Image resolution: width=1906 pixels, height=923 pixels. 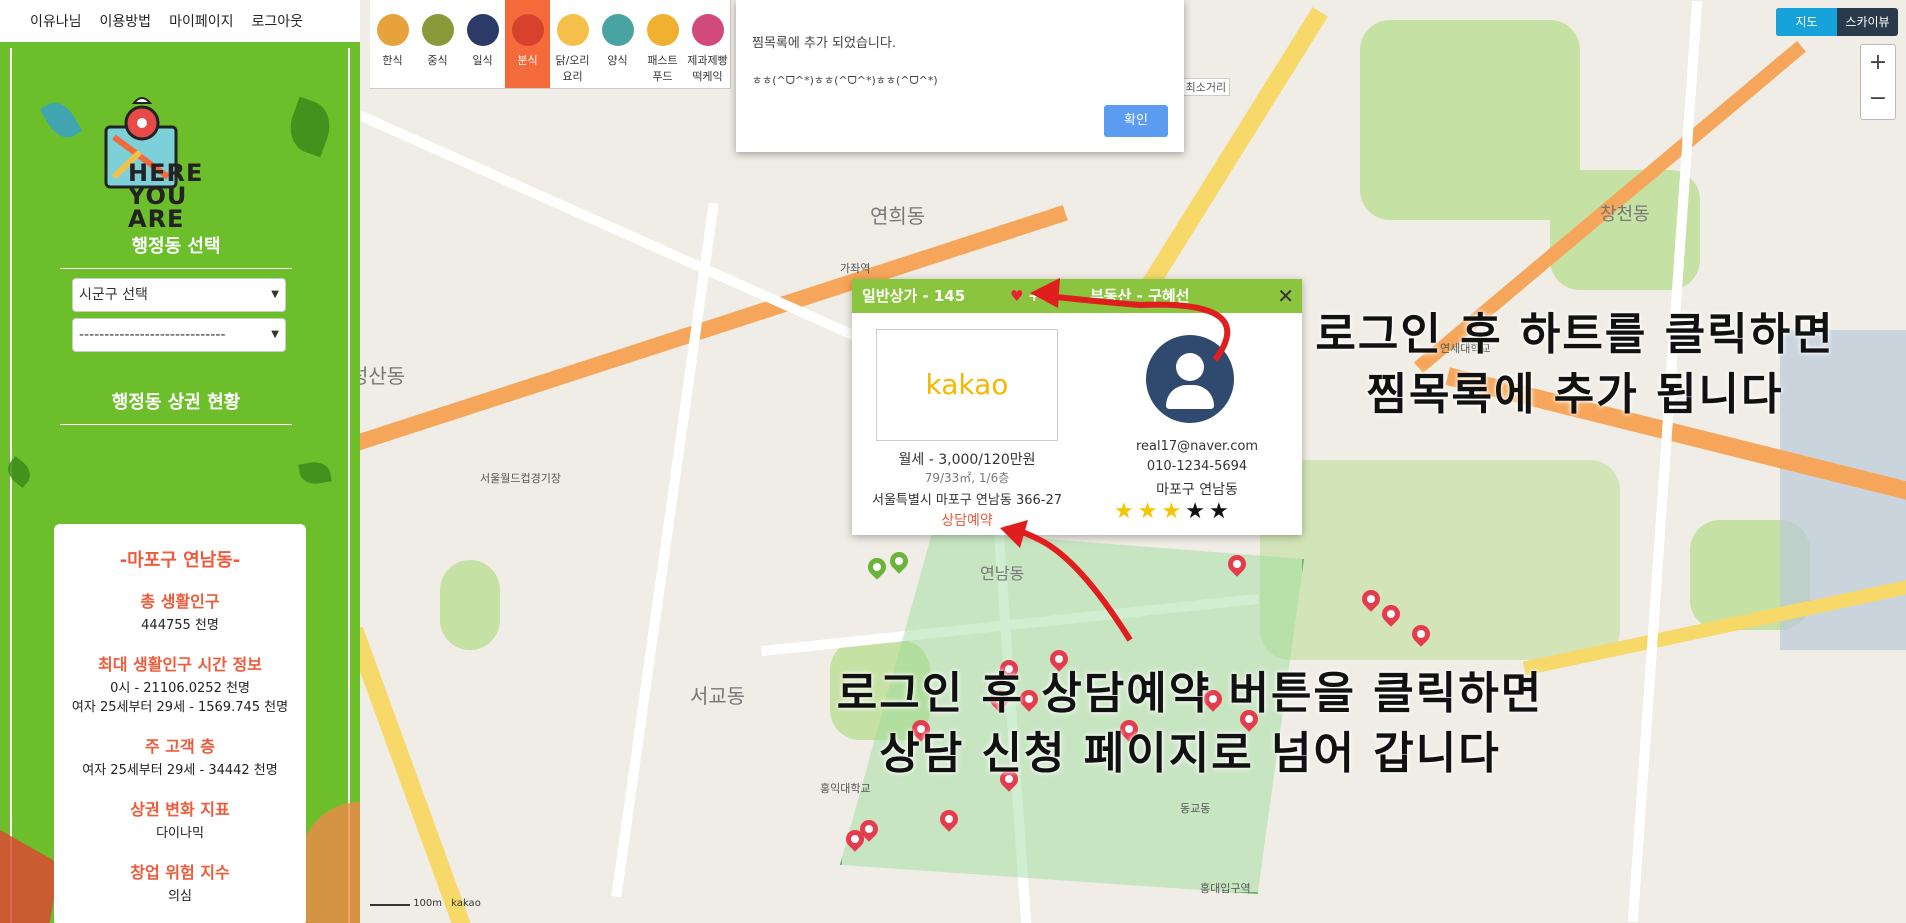 What do you see at coordinates (1115, 460) in the screenshot?
I see `arrow-overlay` at bounding box center [1115, 460].